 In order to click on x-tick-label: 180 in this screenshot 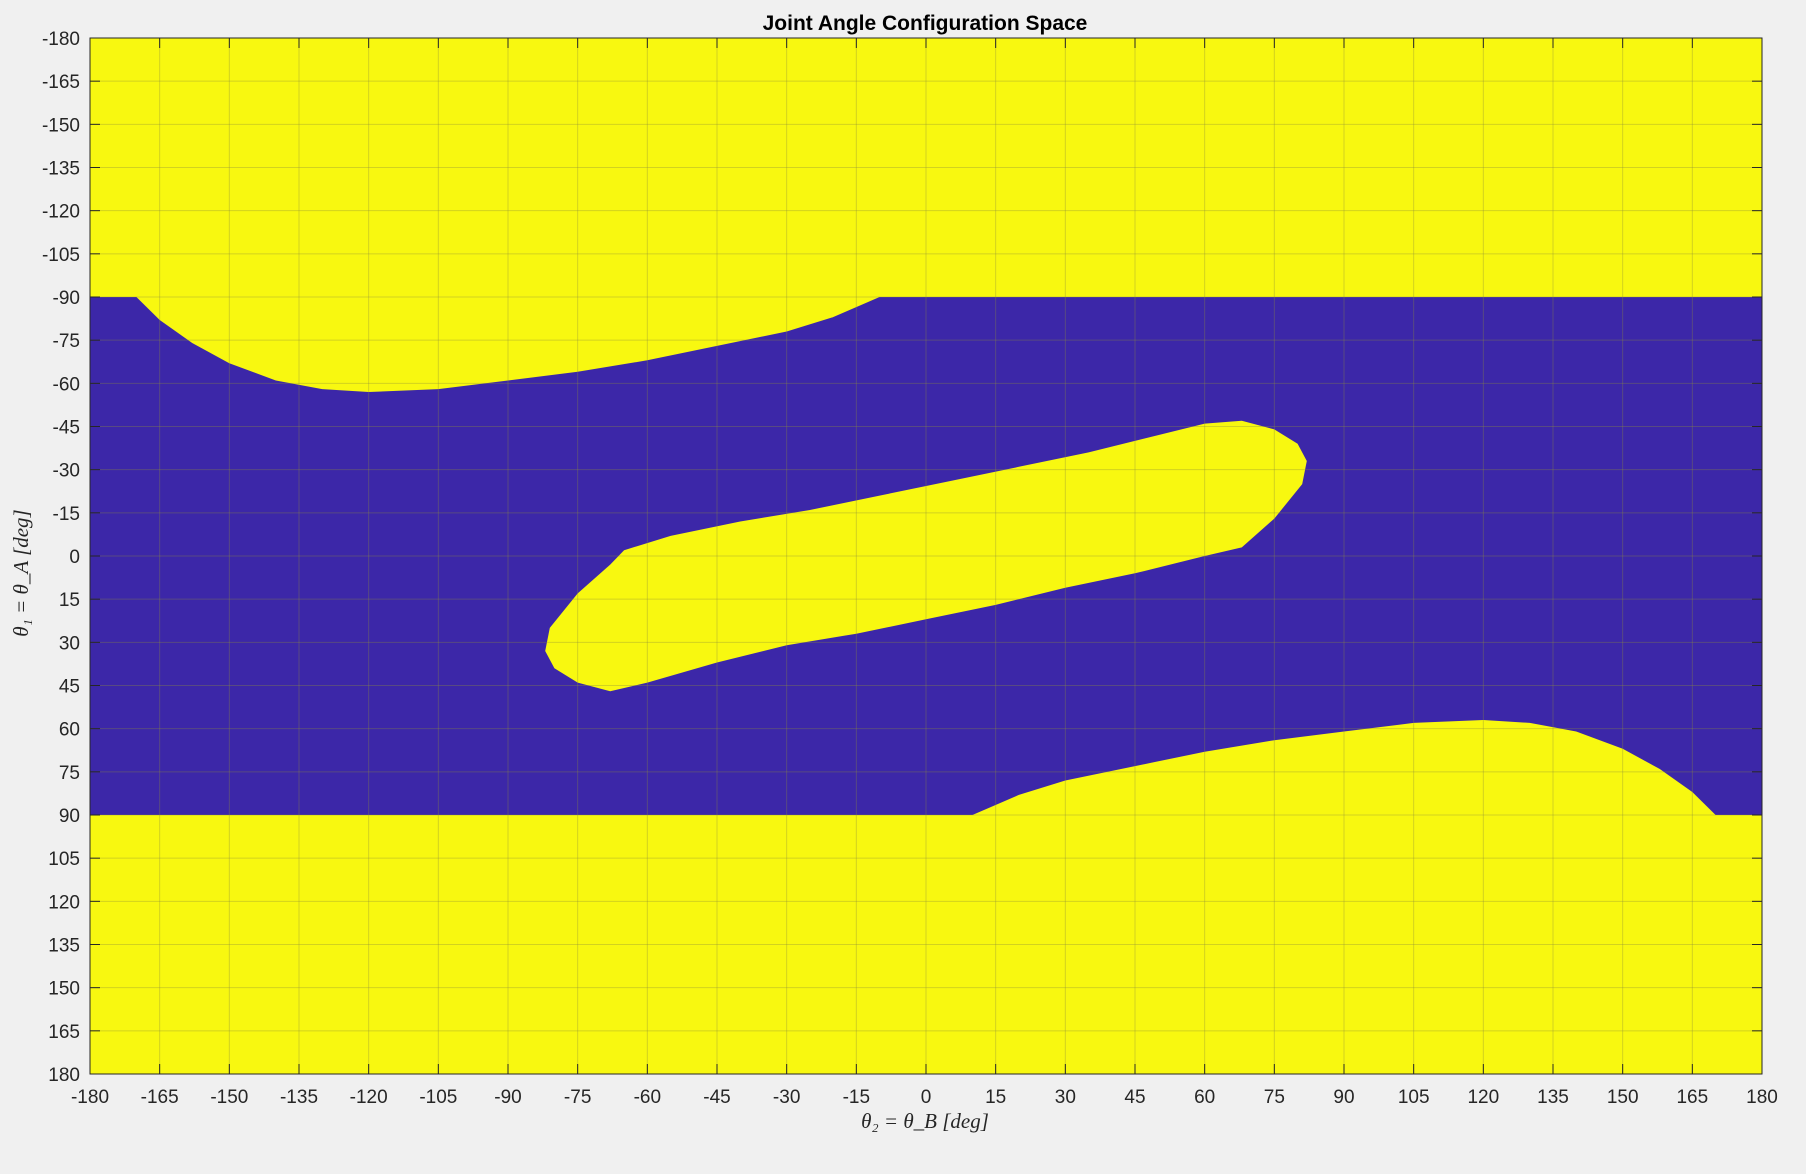, I will do `click(1762, 1097)`.